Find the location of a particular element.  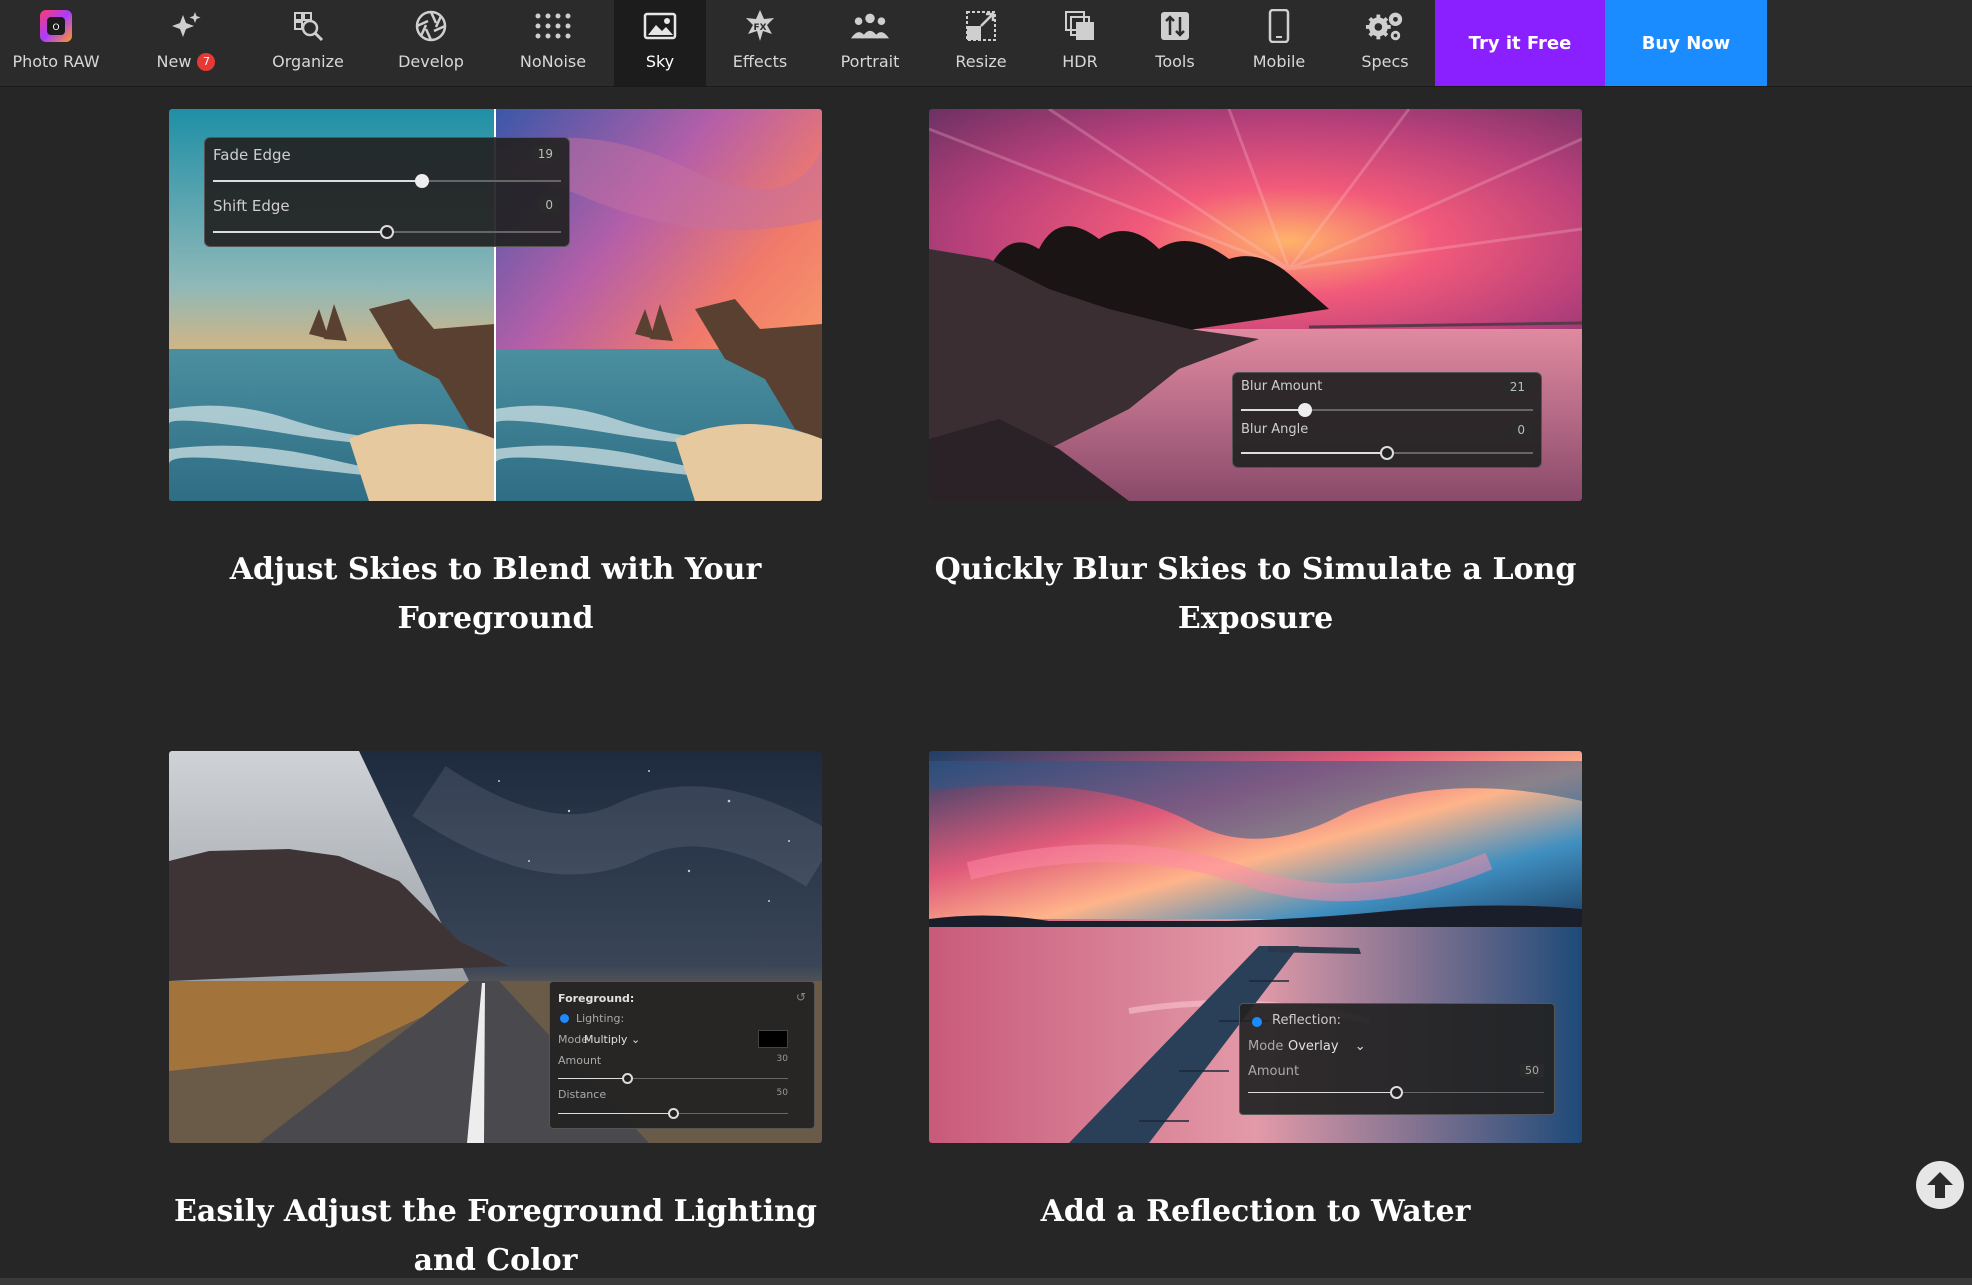

blend-controls-panel: Fade Edge 19 Shift Edge 0 is located at coordinates (387, 192).